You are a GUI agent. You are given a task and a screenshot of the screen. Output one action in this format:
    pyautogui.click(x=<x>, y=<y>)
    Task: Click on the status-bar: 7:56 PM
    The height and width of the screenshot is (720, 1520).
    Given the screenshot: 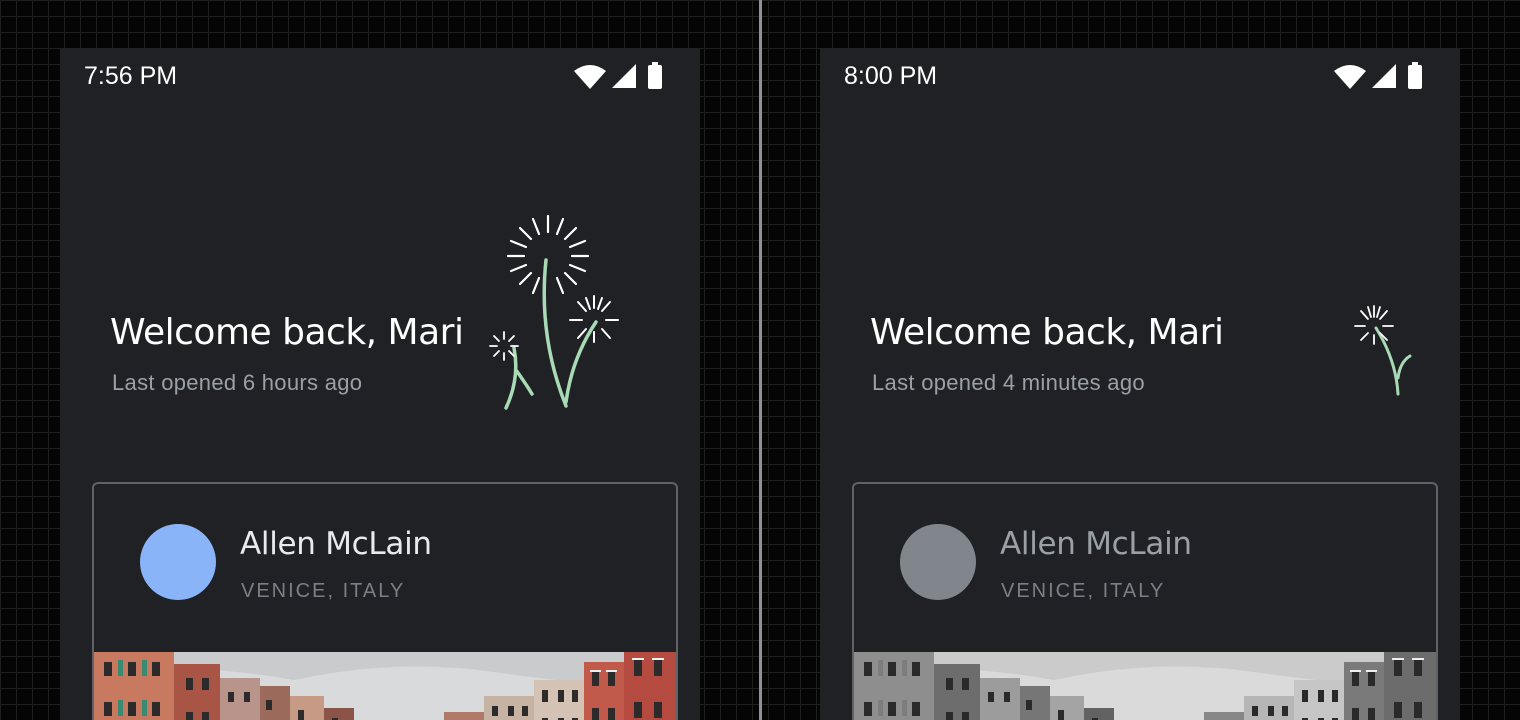 What is the action you would take?
    pyautogui.click(x=380, y=76)
    